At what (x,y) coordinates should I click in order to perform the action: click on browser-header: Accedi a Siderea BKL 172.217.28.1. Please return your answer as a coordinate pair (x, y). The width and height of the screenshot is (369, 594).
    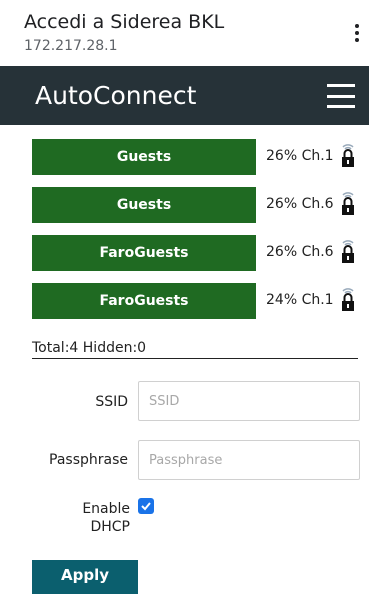
    Looking at the image, I should click on (184, 33).